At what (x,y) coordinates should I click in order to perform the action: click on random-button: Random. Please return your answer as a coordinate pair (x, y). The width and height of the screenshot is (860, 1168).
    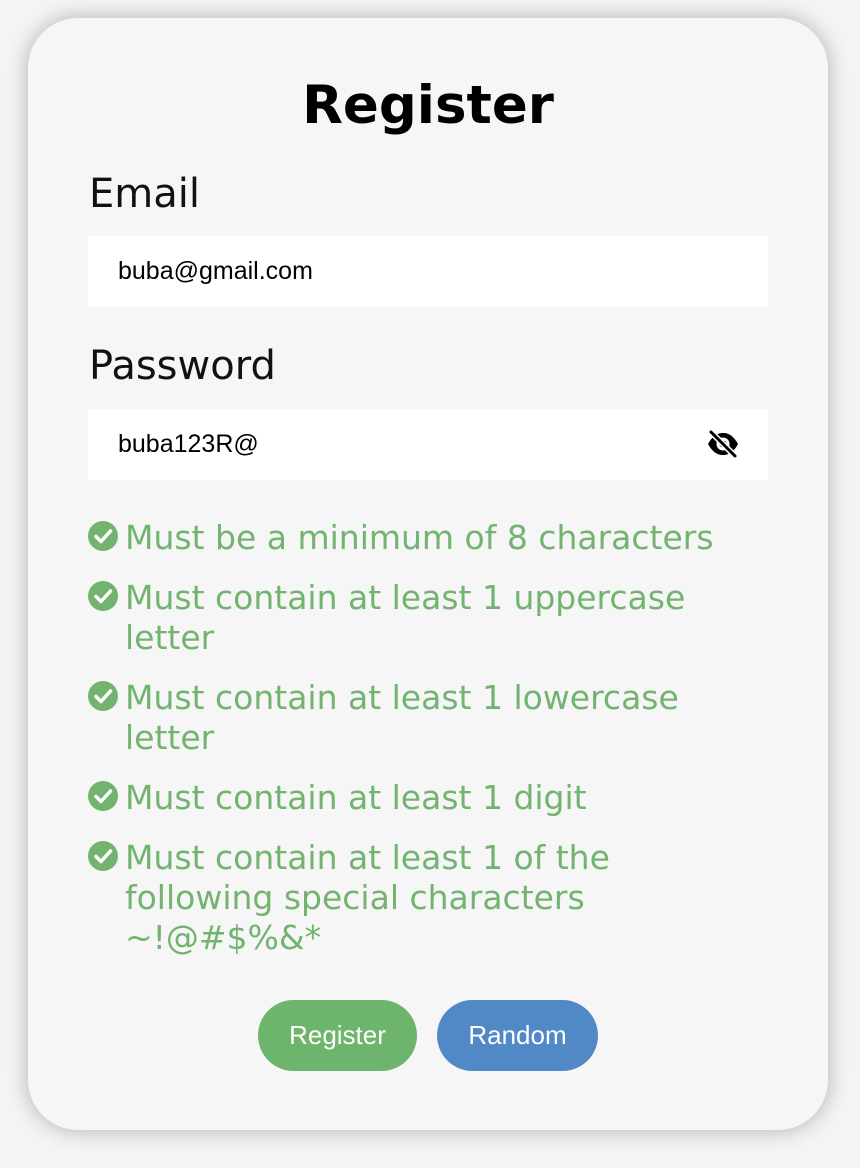
    Looking at the image, I should click on (517, 1035).